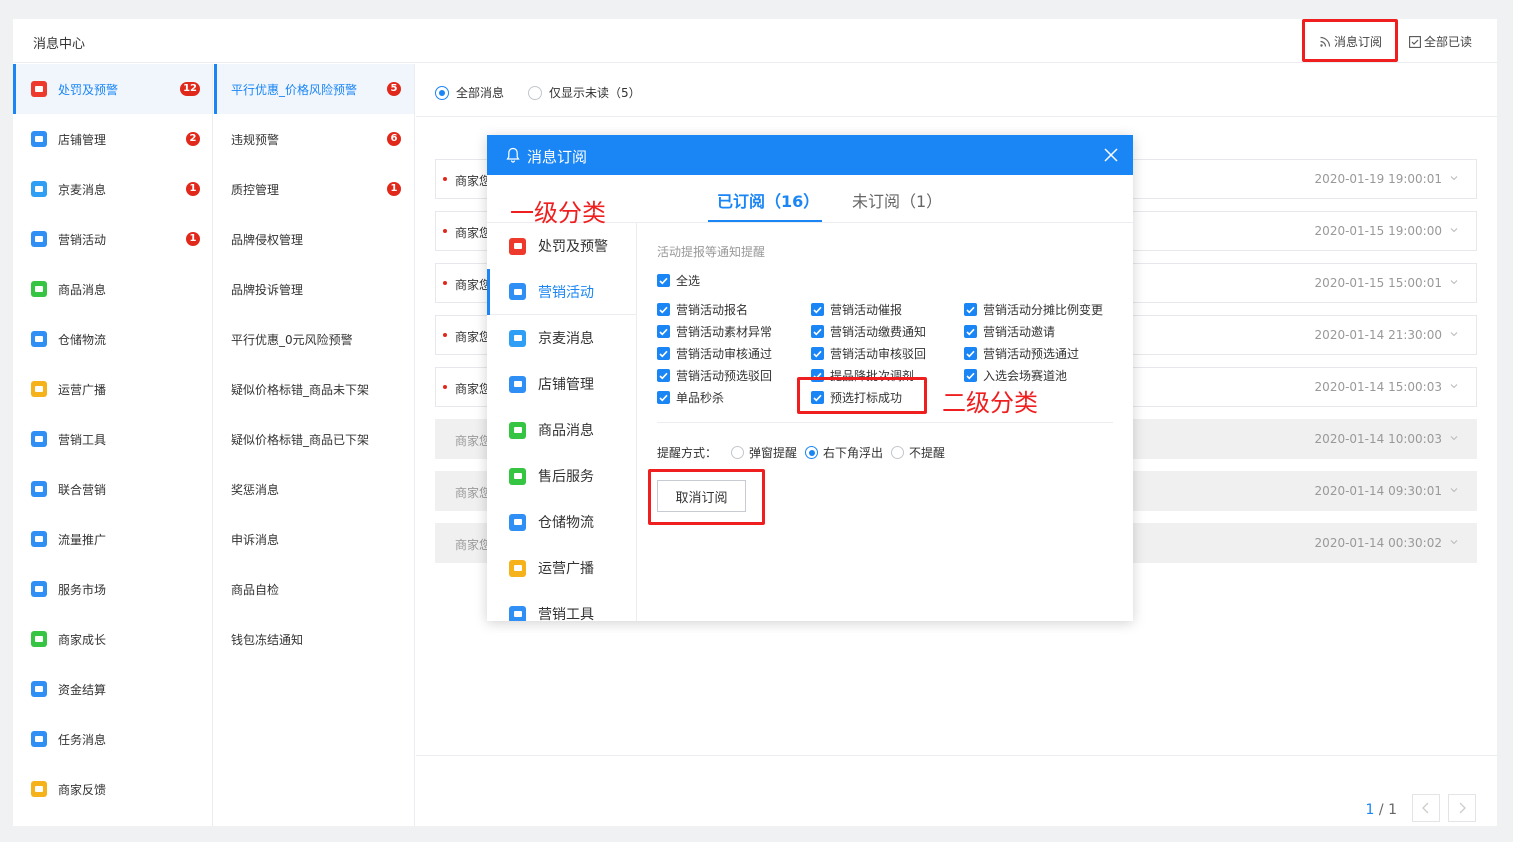  Describe the element at coordinates (193, 139) in the screenshot. I see `unread-badge: 2` at that location.